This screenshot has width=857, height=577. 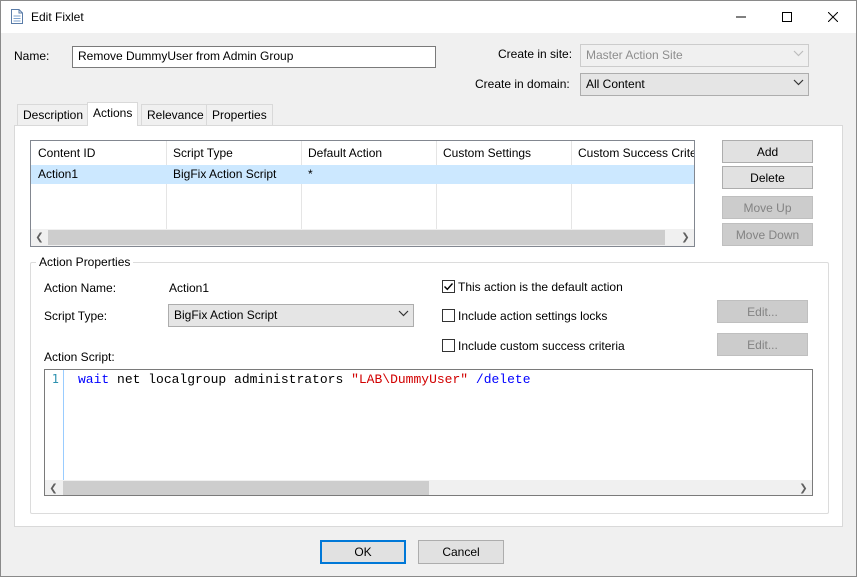 I want to click on success-criteria-checkbox-label: Include custom success criteria, so click(x=541, y=346).